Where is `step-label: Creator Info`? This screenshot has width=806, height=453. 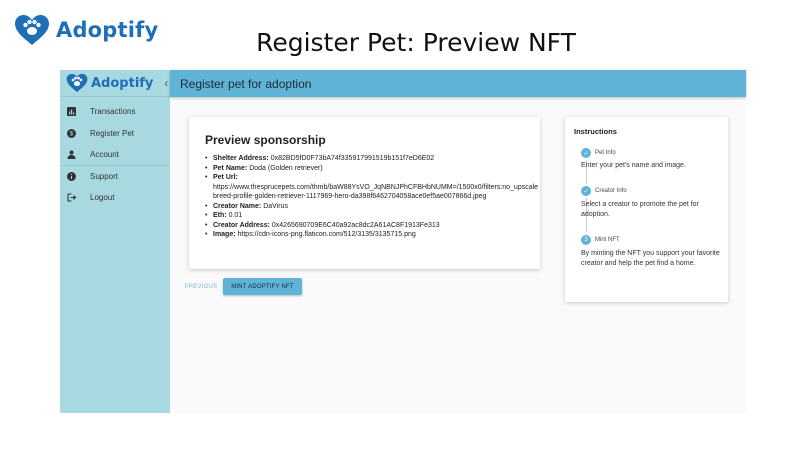
step-label: Creator Info is located at coordinates (611, 191).